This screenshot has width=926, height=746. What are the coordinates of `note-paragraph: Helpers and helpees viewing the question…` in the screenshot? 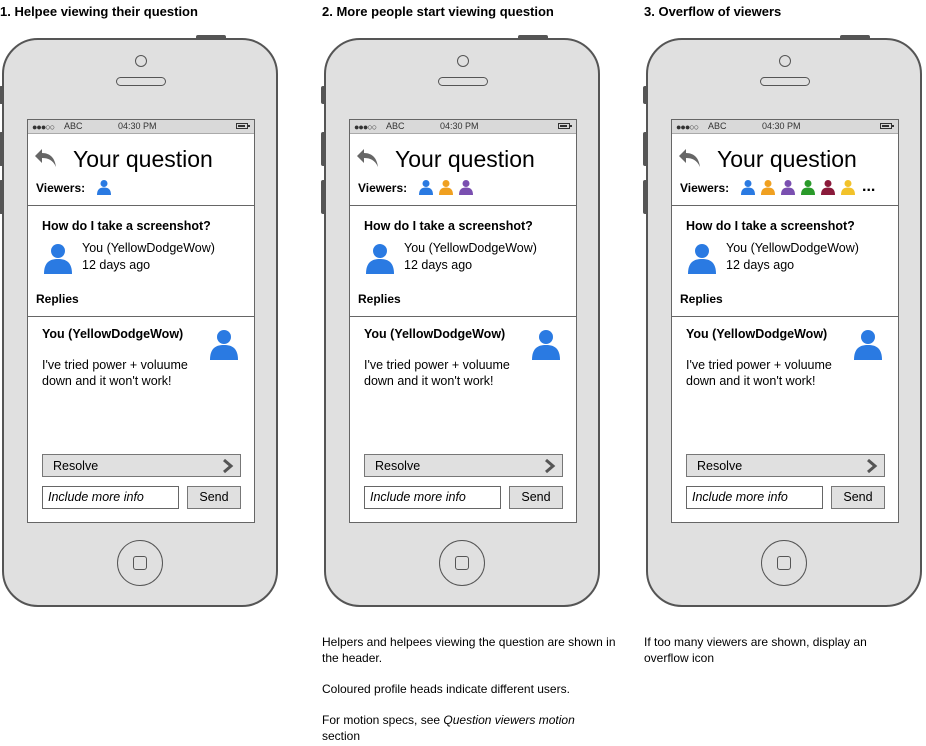 It's located at (469, 650).